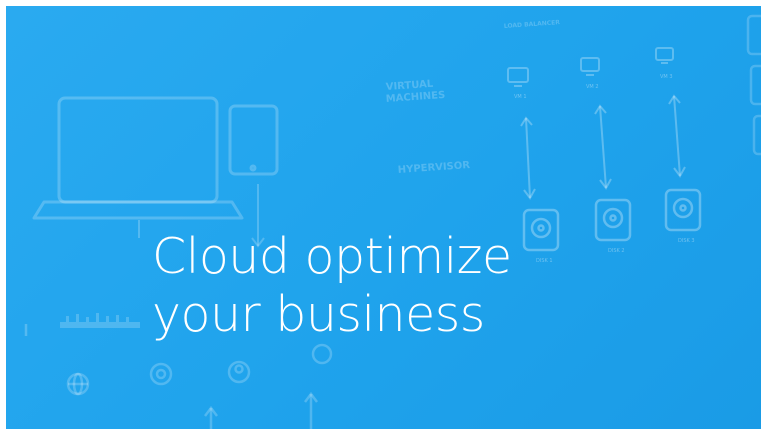  What do you see at coordinates (253, 140) in the screenshot?
I see `tablet-icon` at bounding box center [253, 140].